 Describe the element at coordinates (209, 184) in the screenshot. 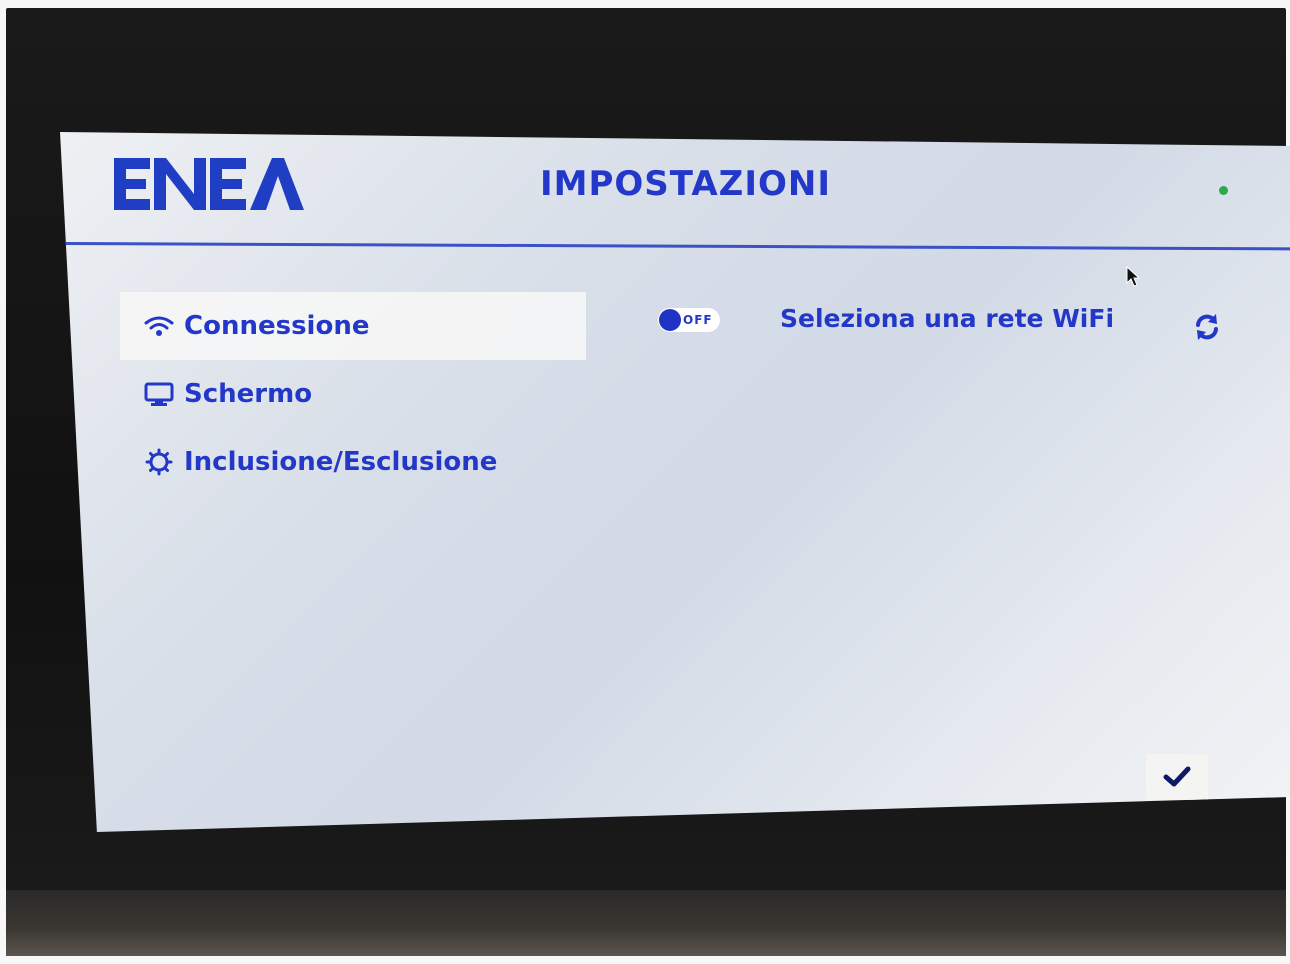

I see `enea-logo` at that location.